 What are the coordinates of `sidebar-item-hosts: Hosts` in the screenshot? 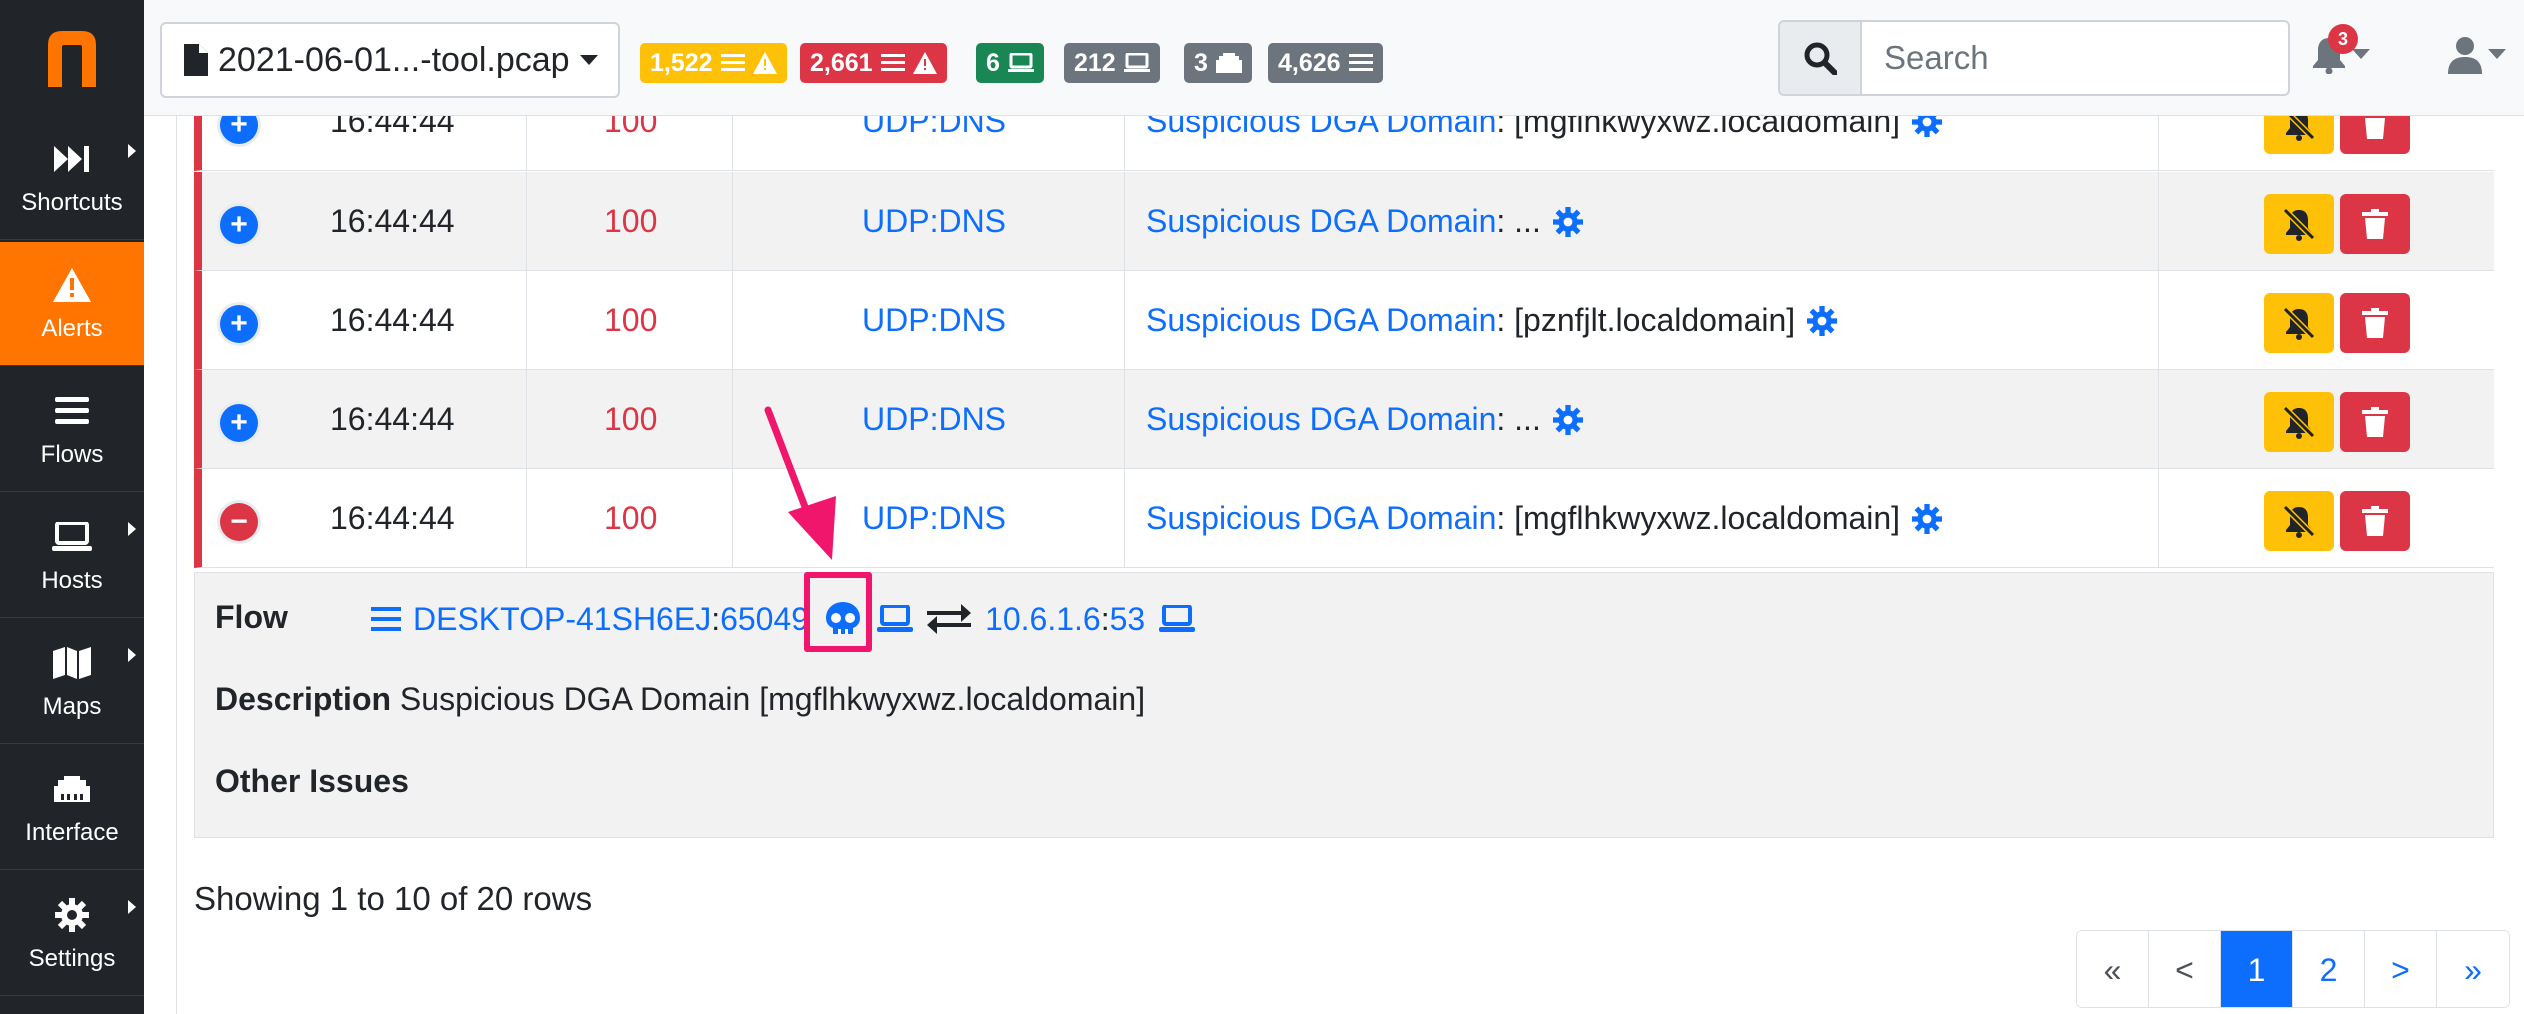 It's located at (72, 556).